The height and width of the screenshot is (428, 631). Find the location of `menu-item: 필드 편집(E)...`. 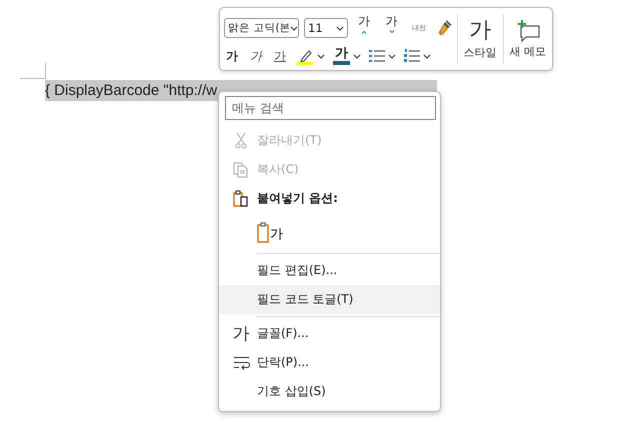

menu-item: 필드 편집(E)... is located at coordinates (329, 270).